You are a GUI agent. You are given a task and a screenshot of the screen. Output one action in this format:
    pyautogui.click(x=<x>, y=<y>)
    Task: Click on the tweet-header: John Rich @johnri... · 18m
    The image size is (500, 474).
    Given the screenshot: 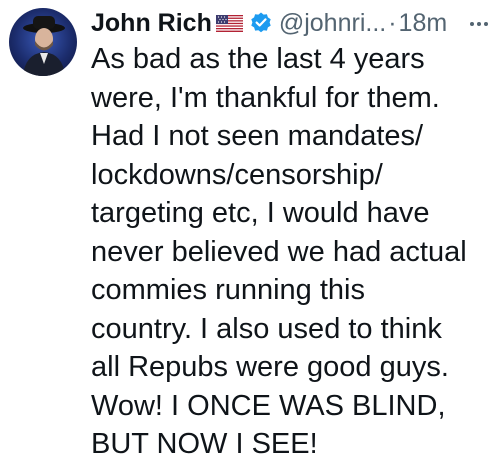 What is the action you would take?
    pyautogui.click(x=293, y=23)
    